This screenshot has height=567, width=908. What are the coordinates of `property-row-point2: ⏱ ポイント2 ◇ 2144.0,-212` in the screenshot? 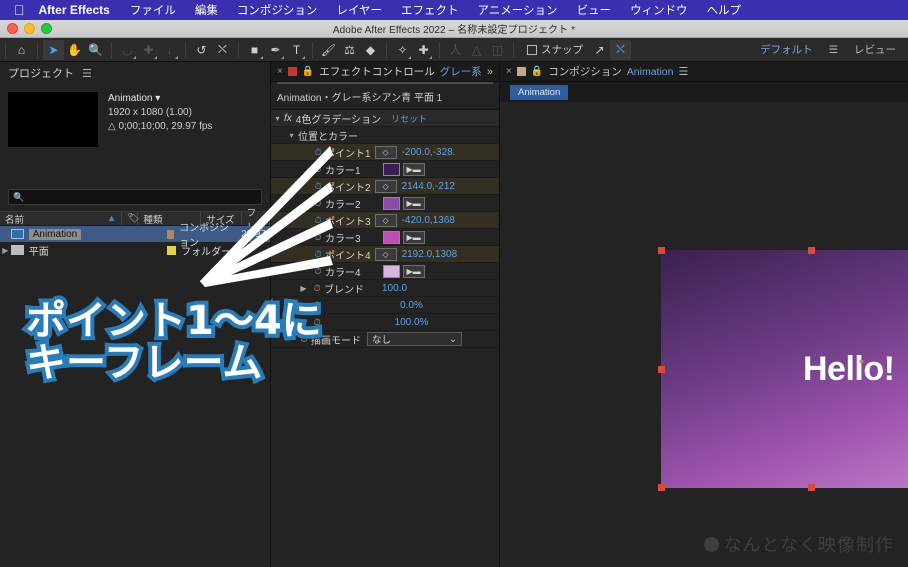 It's located at (385, 186).